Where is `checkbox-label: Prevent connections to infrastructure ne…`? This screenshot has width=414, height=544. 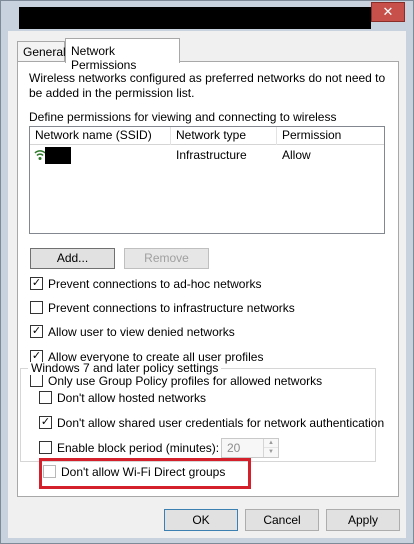
checkbox-label: Prevent connections to infrastructure ne… is located at coordinates (171, 308).